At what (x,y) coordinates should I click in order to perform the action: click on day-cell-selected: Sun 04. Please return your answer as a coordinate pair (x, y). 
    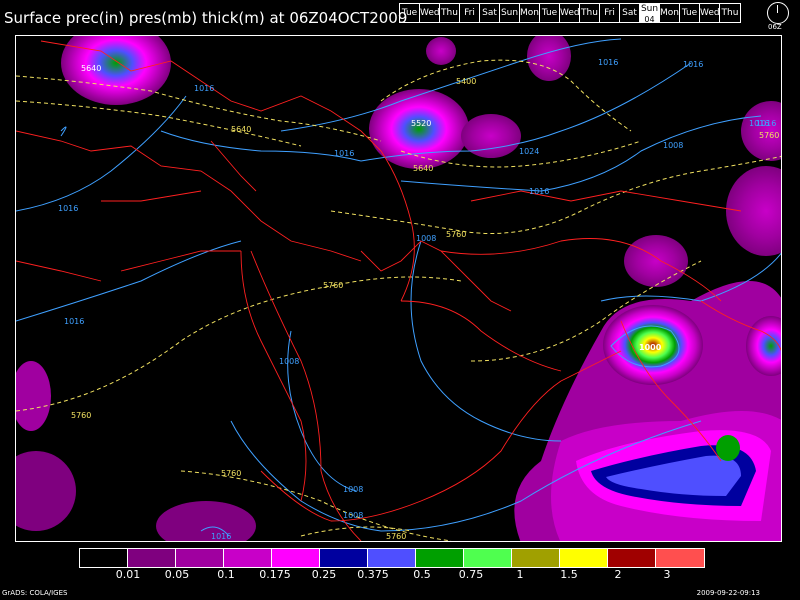
    Looking at the image, I should click on (650, 14).